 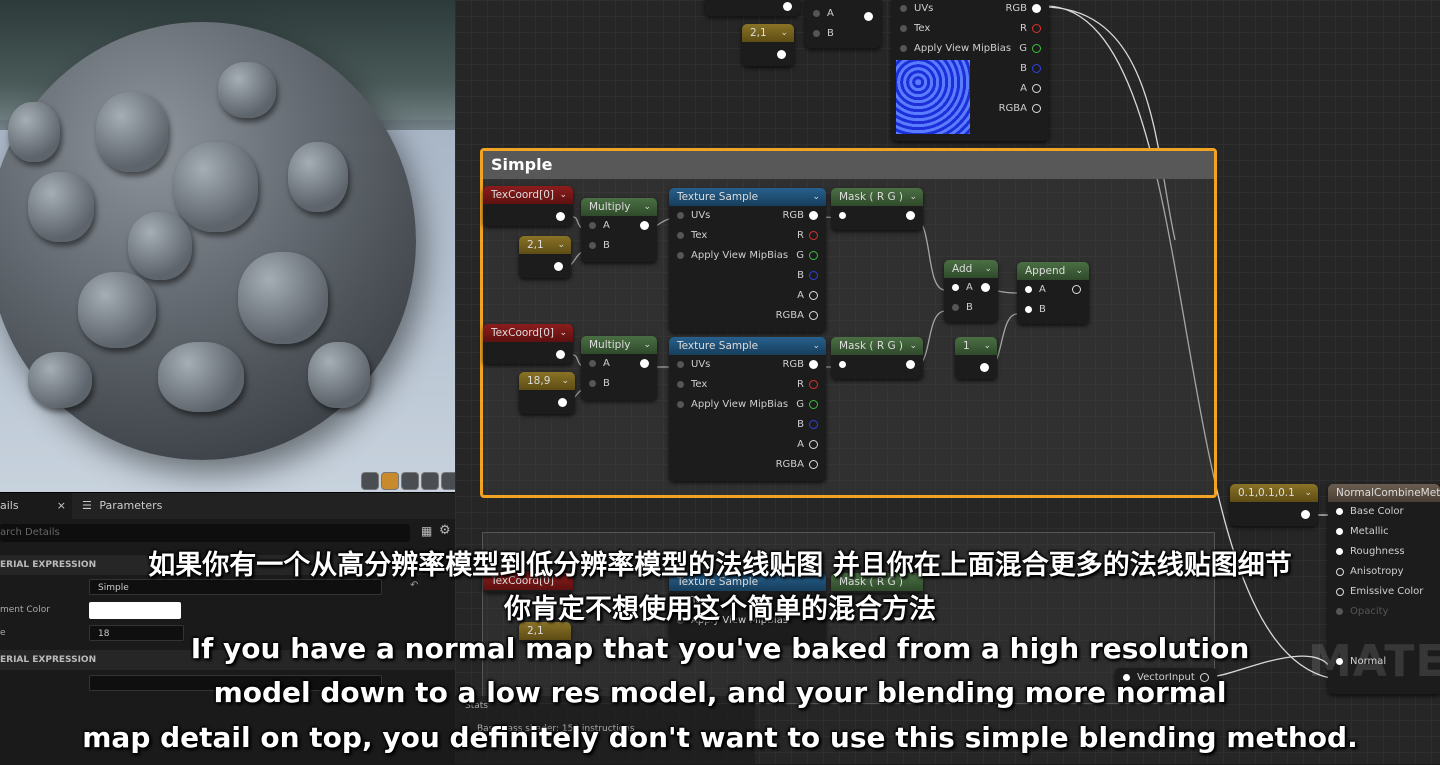 What do you see at coordinates (122, 506) in the screenshot?
I see `tab-parameters: ☰ Parameters` at bounding box center [122, 506].